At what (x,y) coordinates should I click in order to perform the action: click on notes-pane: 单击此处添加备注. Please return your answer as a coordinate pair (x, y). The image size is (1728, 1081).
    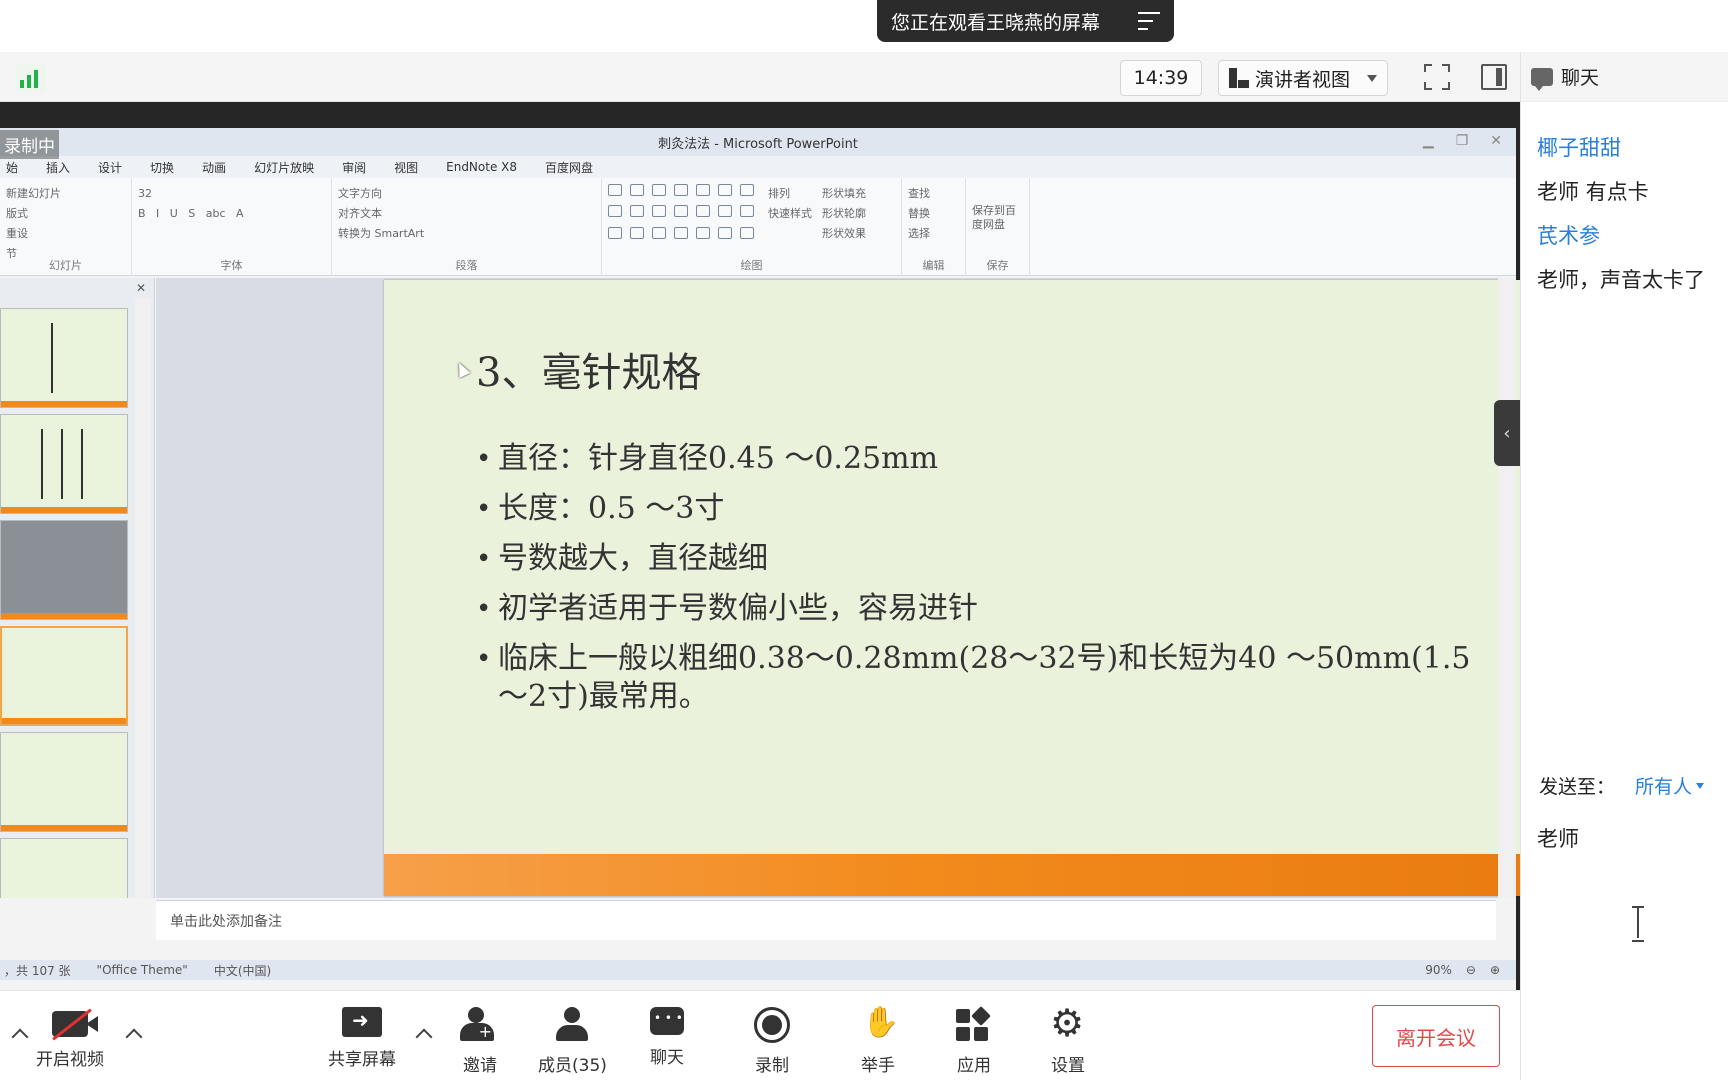
    Looking at the image, I should click on (826, 920).